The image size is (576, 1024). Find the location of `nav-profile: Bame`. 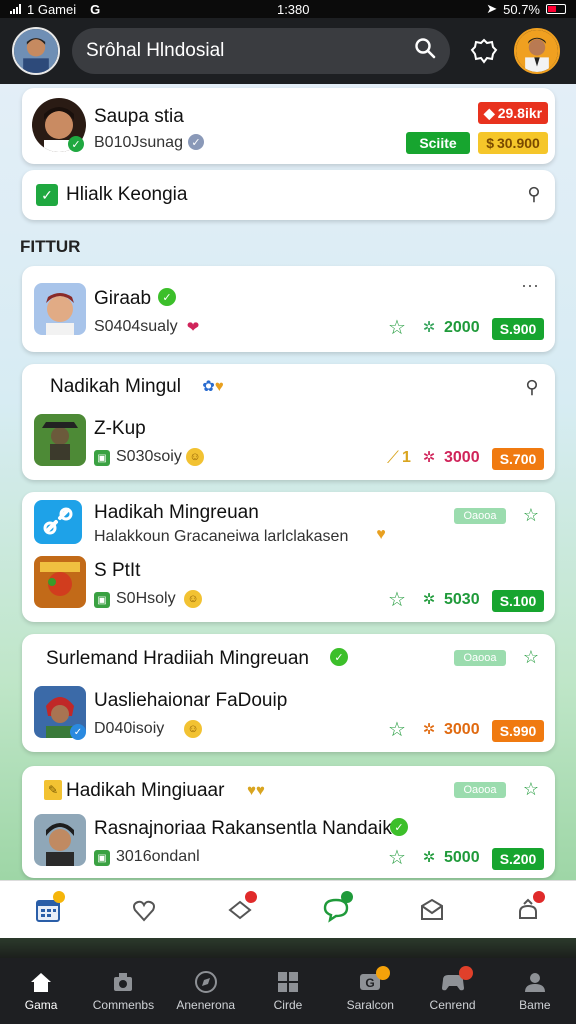

nav-profile: Bame is located at coordinates (535, 991).